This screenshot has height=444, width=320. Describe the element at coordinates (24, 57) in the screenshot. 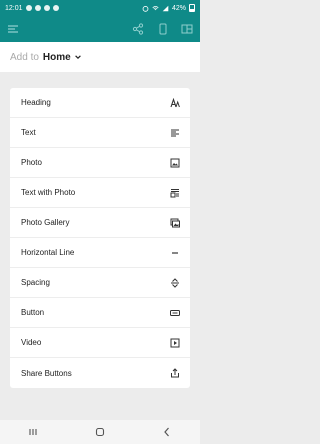

I see `add-to-label: Add to` at that location.